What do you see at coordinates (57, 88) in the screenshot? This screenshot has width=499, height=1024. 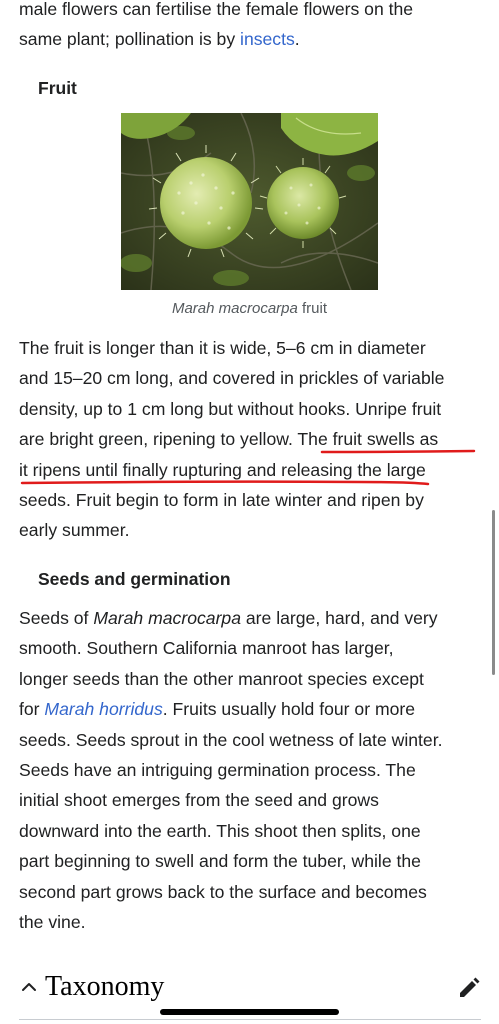 I see `fruit-heading: Fruit` at bounding box center [57, 88].